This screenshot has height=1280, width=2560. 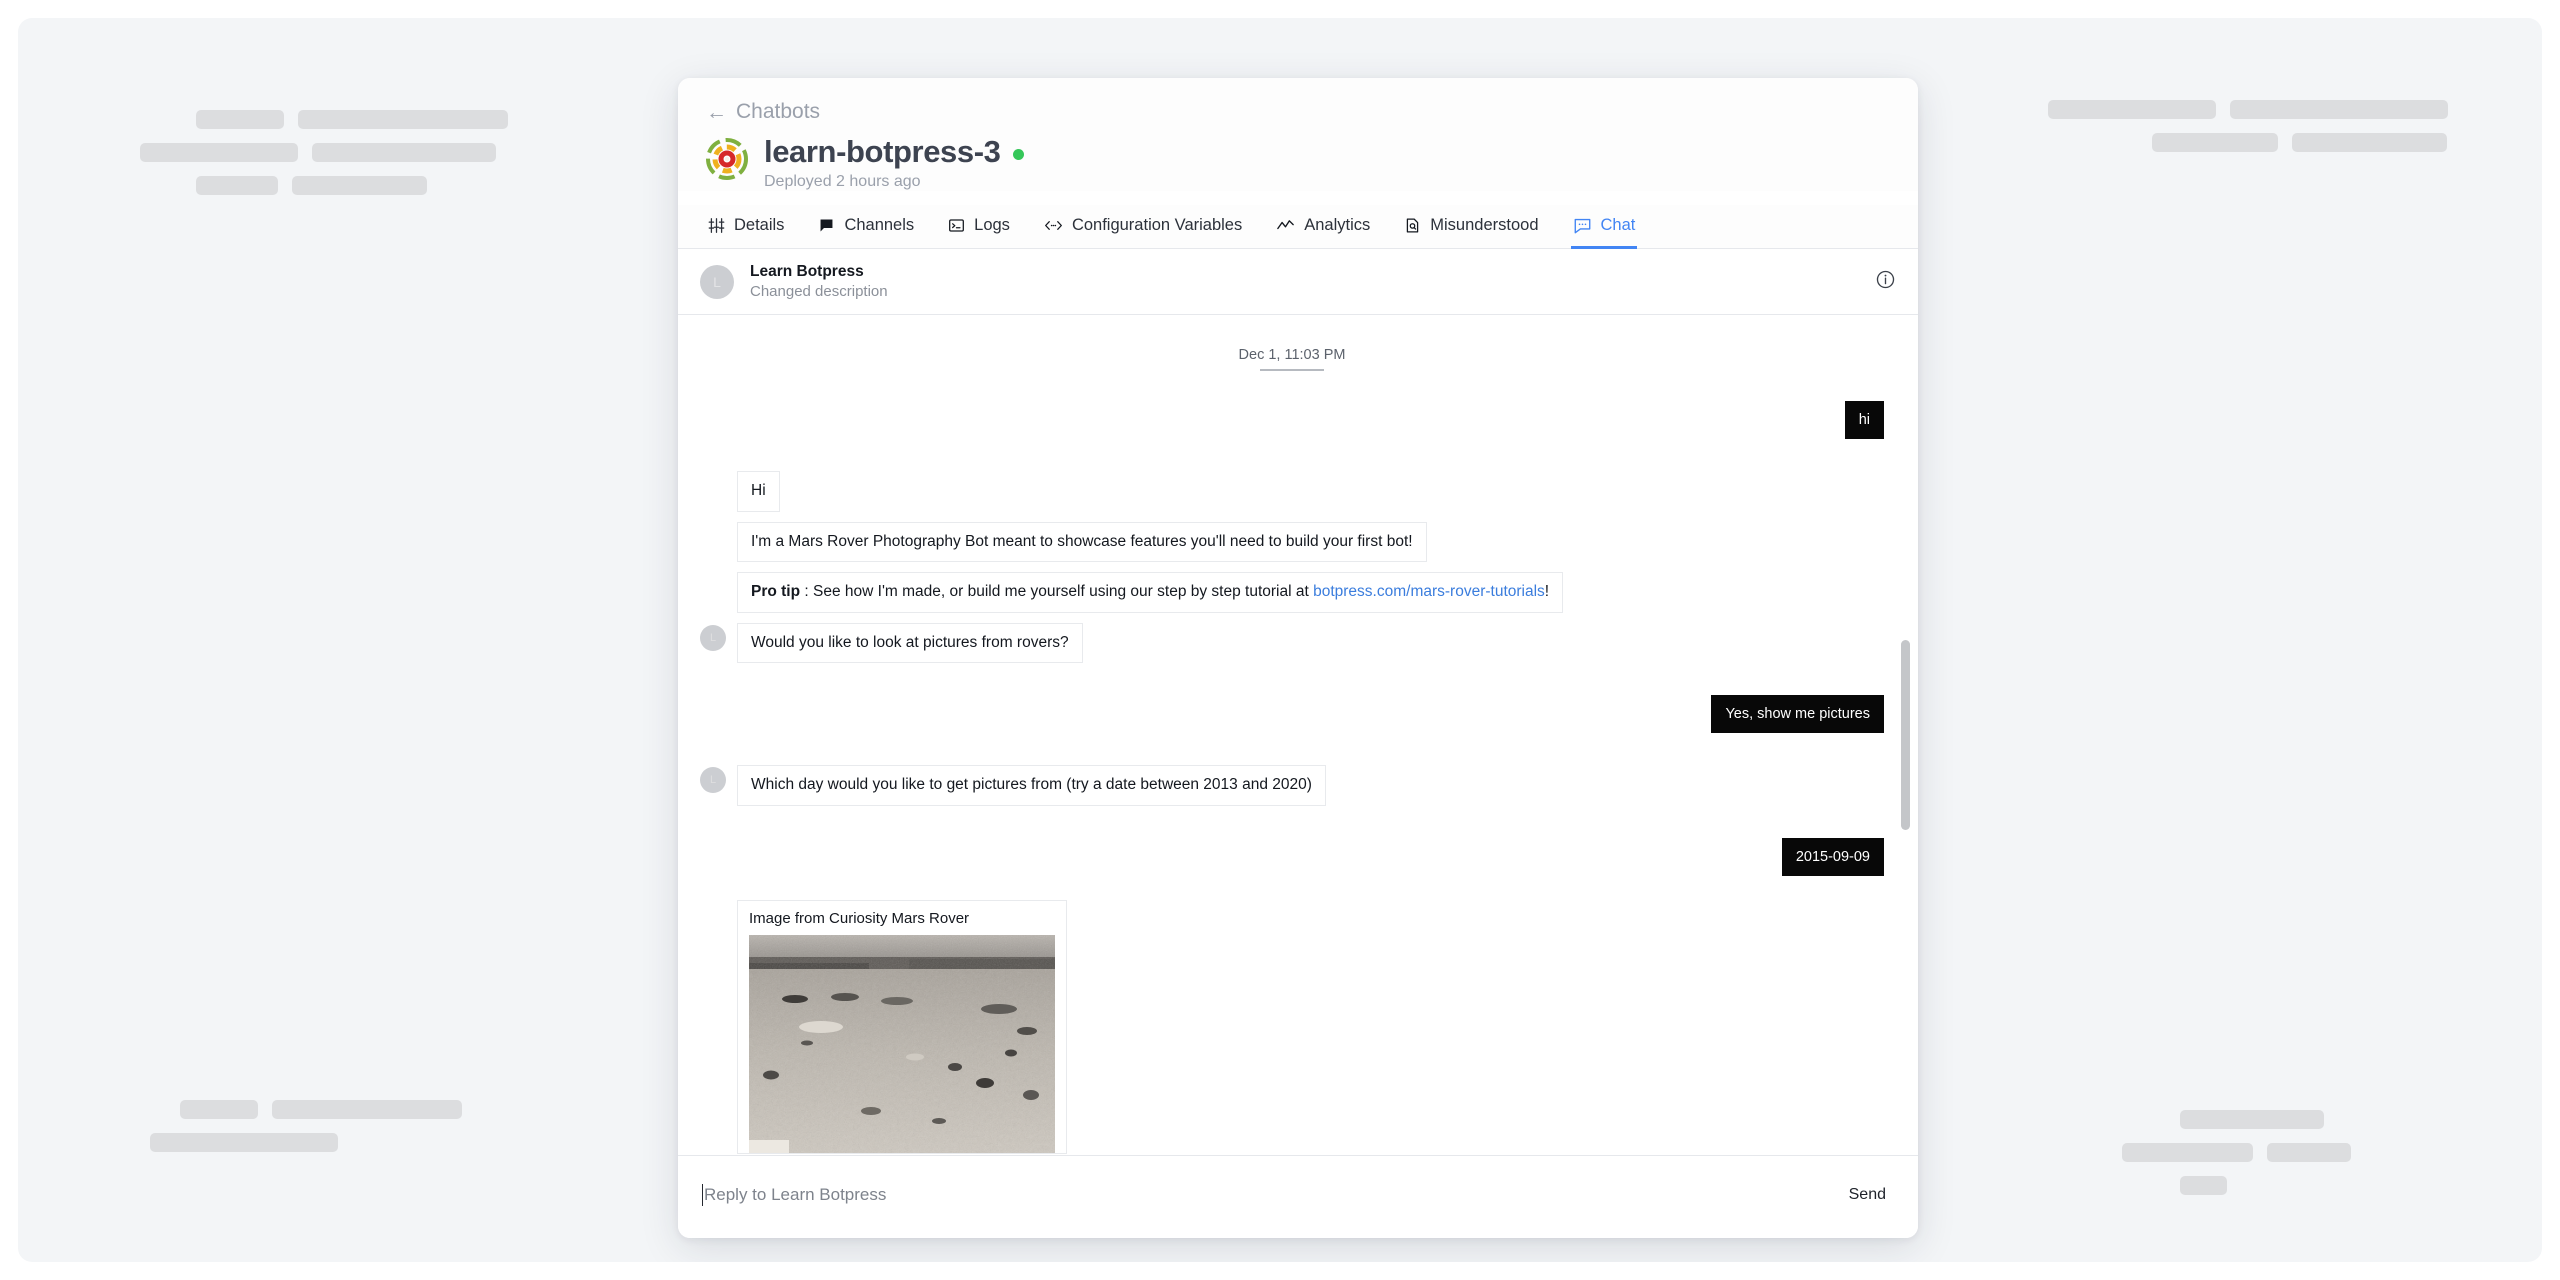 What do you see at coordinates (859, 919) in the screenshot?
I see `image-caption: Image from Curiosity Mars Rover` at bounding box center [859, 919].